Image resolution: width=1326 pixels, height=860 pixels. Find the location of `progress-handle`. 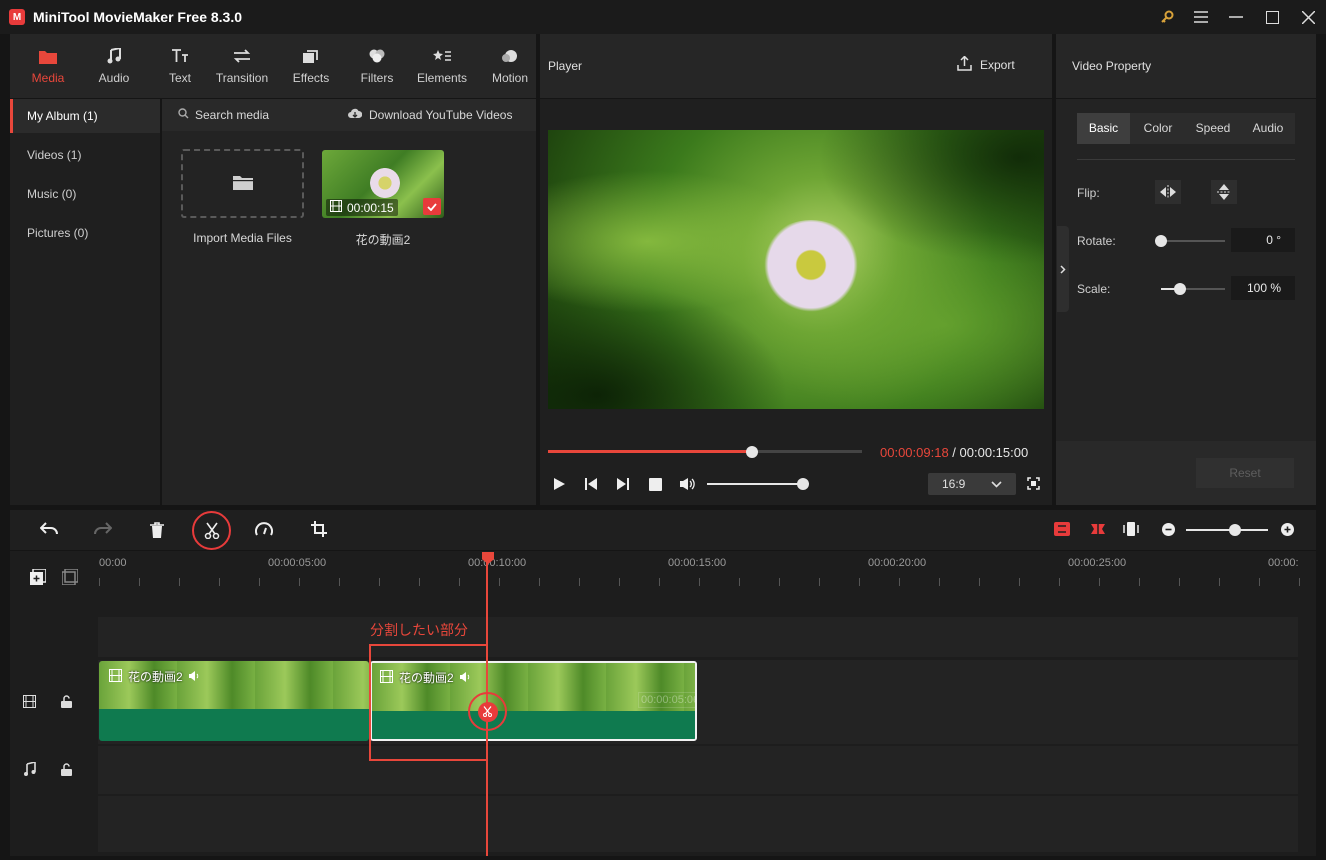

progress-handle is located at coordinates (752, 452).